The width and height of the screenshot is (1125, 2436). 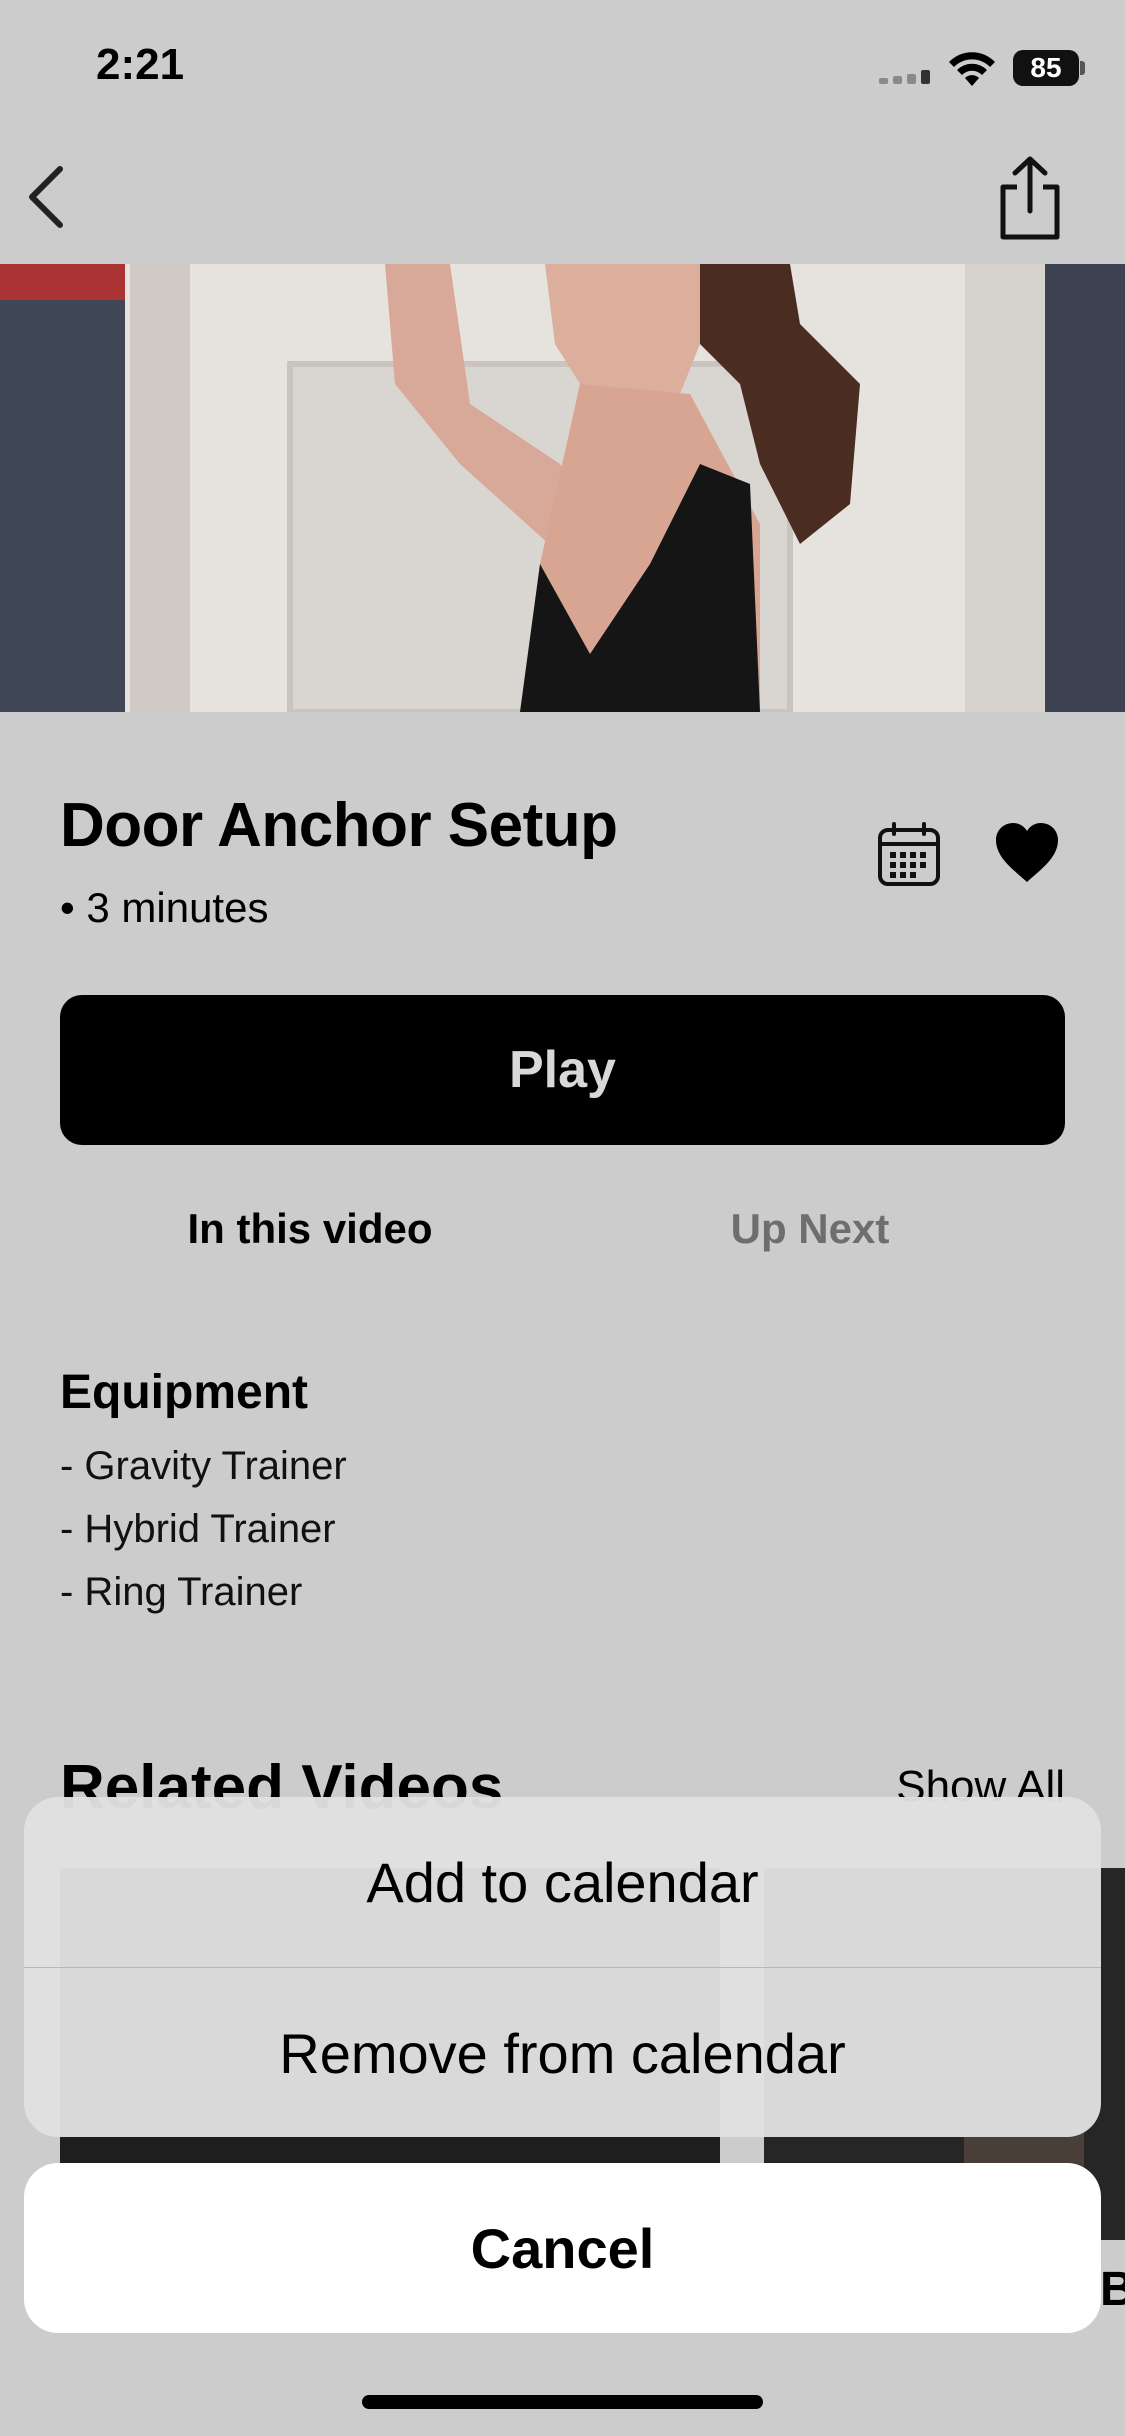 I want to click on cellular-signal-icon, so click(x=907, y=77).